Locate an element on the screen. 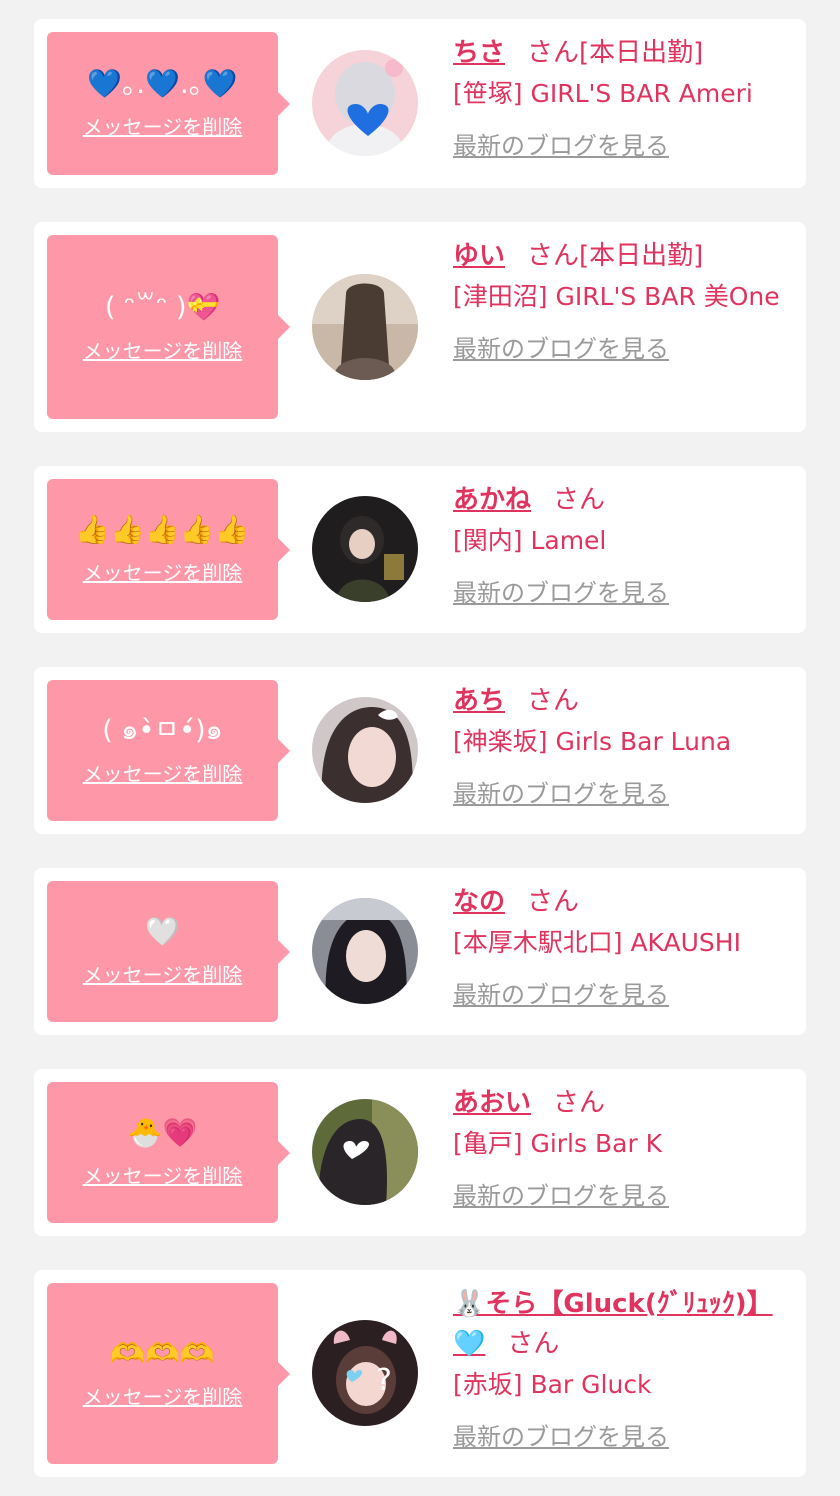 This screenshot has height=1496, width=840. cast-name-link: あかね is located at coordinates (492, 500).